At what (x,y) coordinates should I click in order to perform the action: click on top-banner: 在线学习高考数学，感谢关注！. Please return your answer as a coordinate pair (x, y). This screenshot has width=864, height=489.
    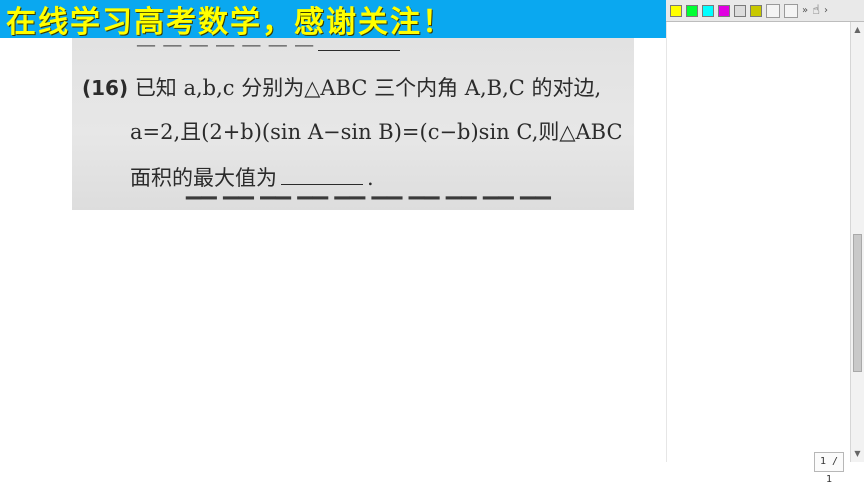
    Looking at the image, I should click on (333, 20).